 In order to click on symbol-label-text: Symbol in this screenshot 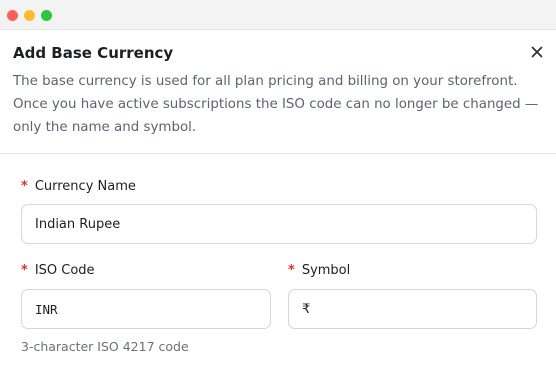, I will do `click(326, 270)`.